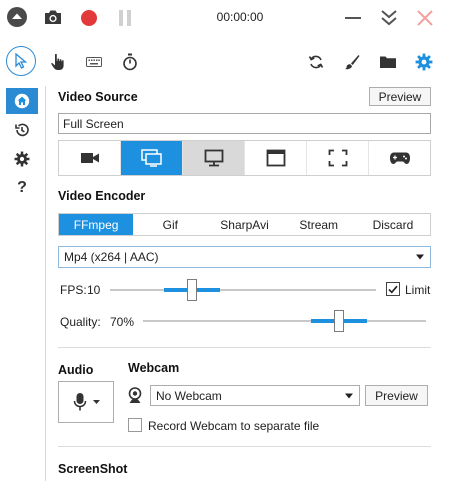 This screenshot has width=460, height=481. I want to click on fps-slider, so click(243, 290).